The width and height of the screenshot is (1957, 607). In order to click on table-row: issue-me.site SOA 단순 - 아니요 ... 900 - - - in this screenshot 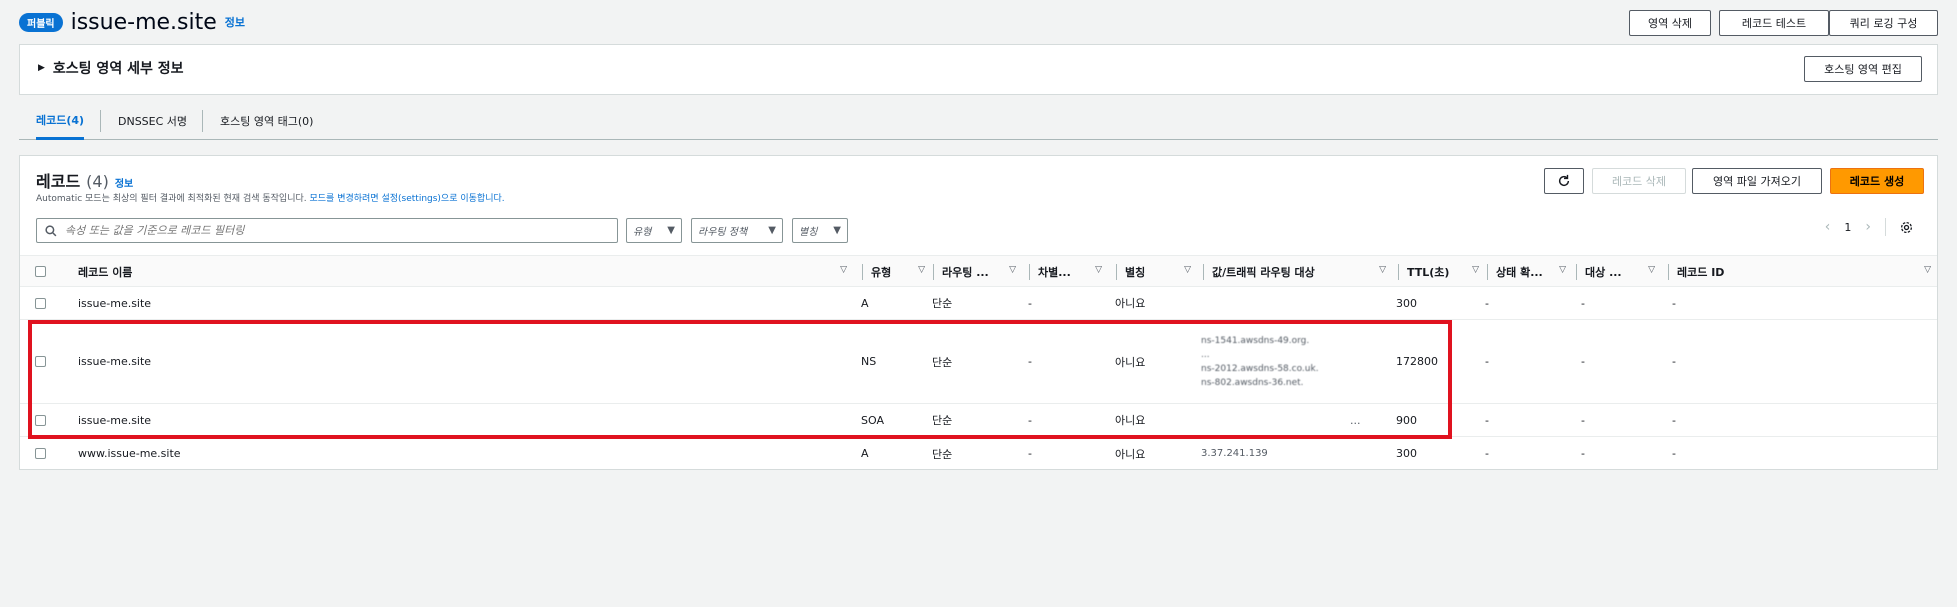, I will do `click(978, 420)`.